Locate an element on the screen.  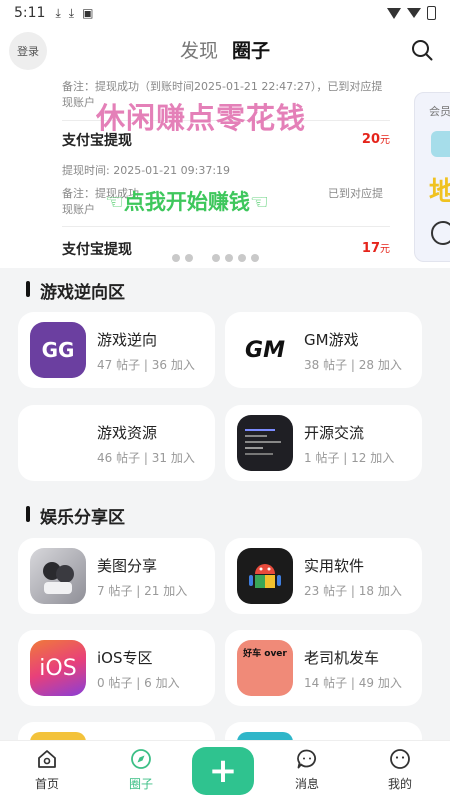
wifi-icon is located at coordinates (394, 13).